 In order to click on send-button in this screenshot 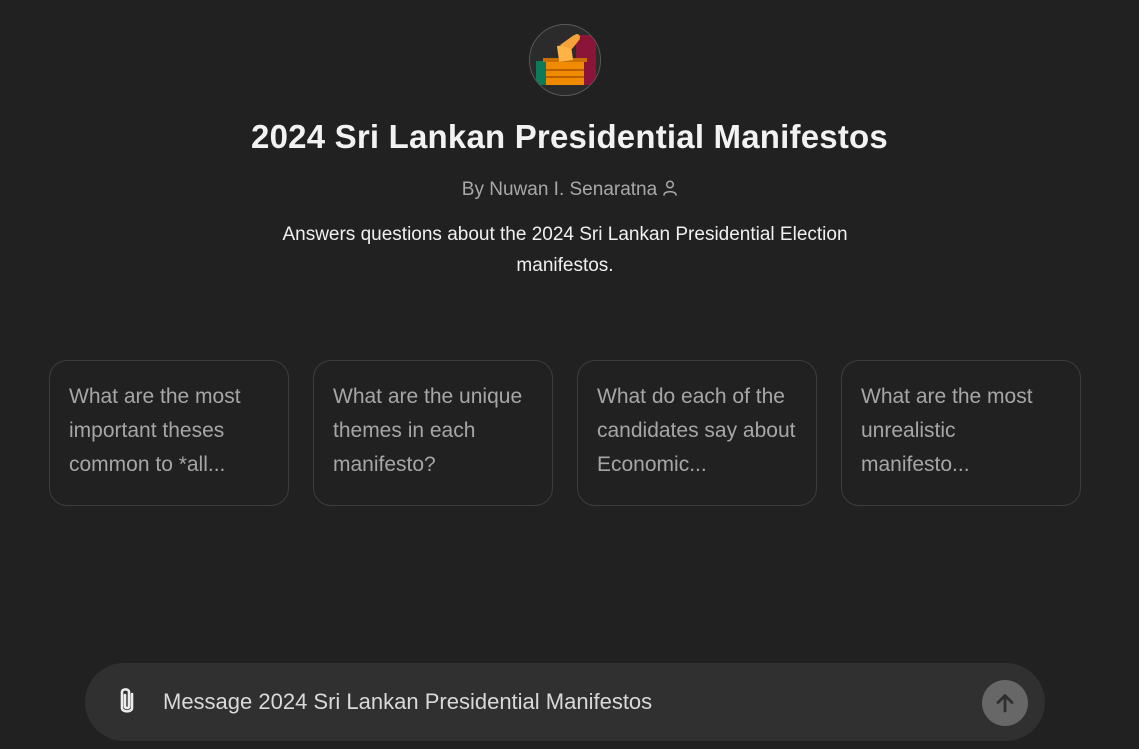, I will do `click(1005, 703)`.